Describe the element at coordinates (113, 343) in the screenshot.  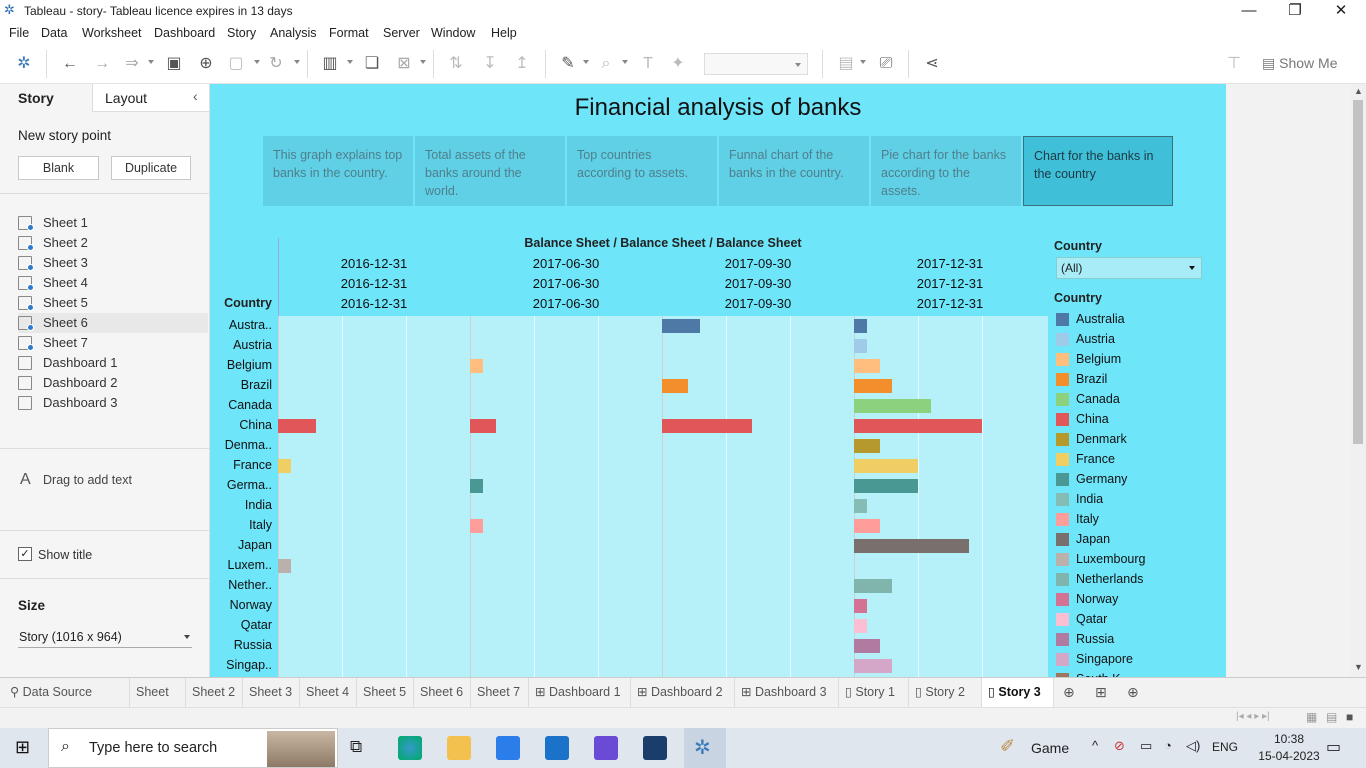
I see `sheet-item: Sheet 7` at that location.